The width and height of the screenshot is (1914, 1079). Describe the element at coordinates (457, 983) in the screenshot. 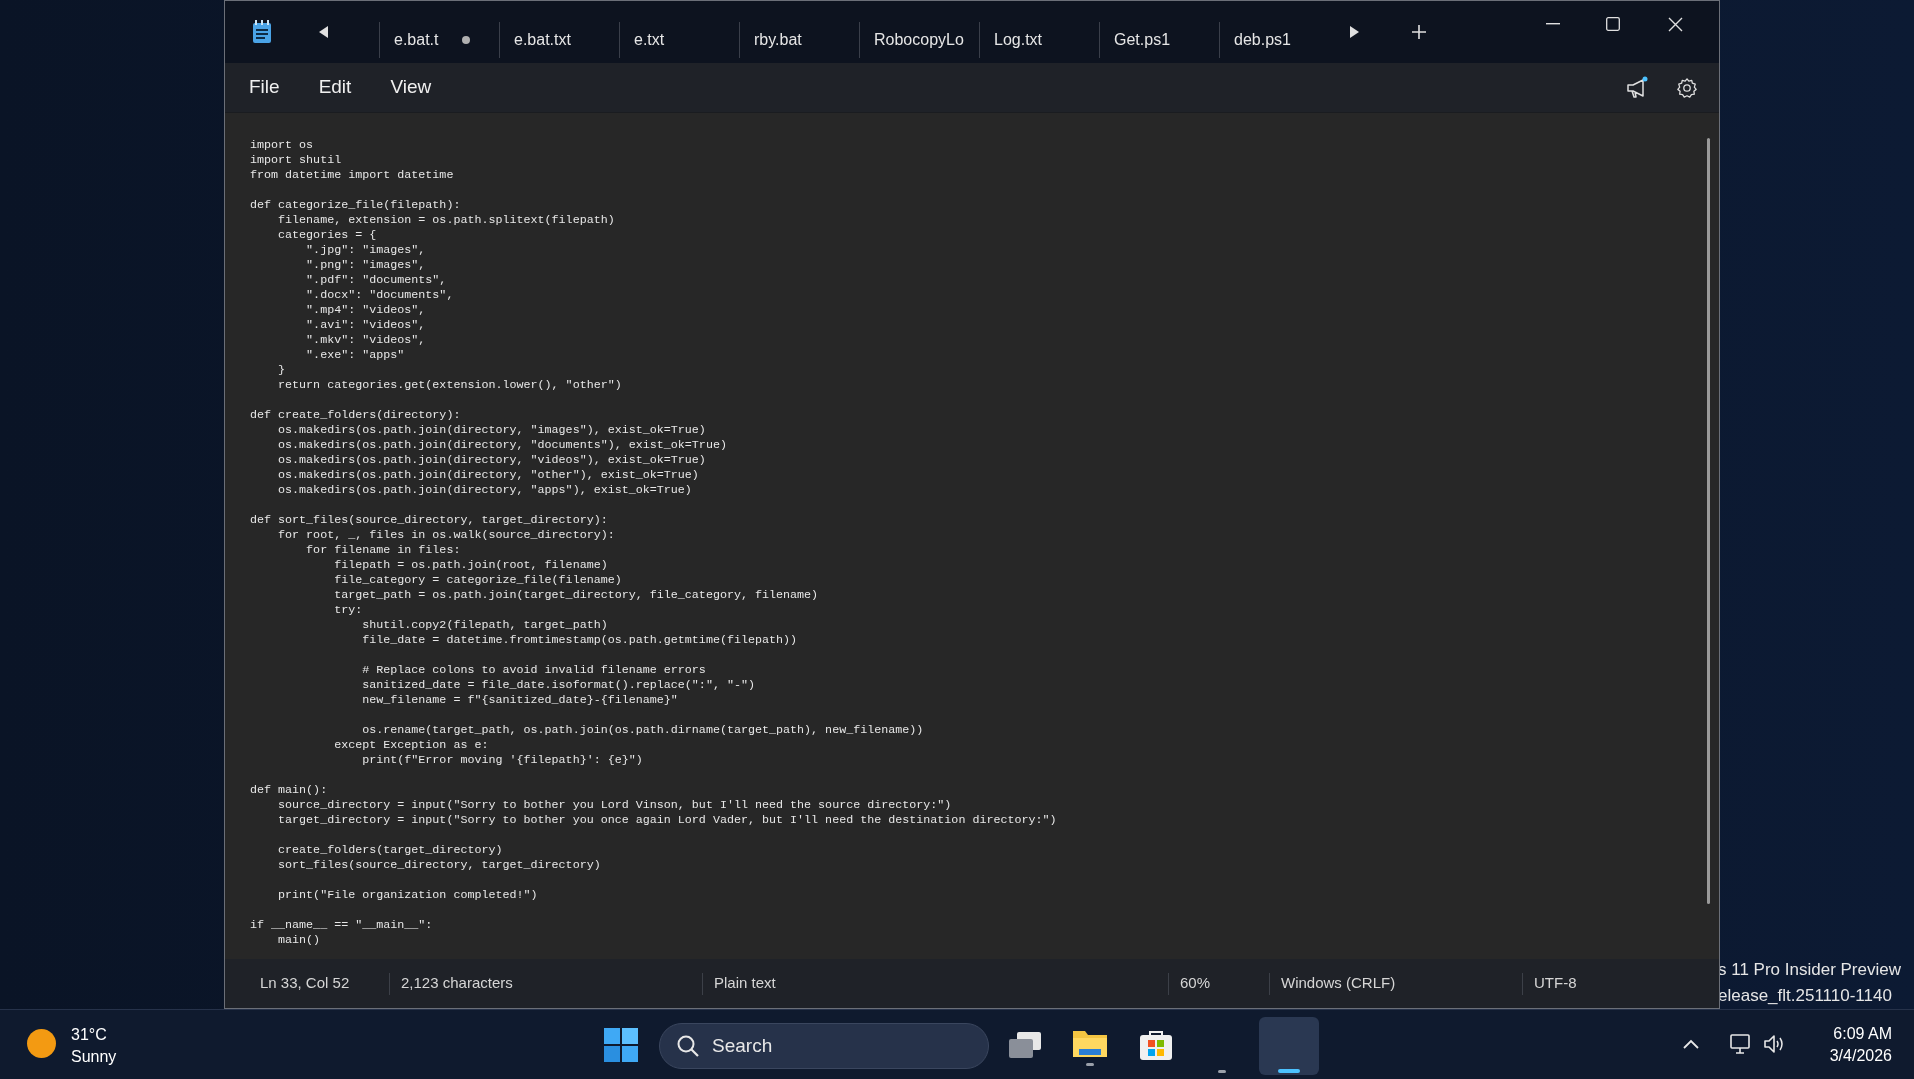

I see `status-text: 2,123 characters` at that location.